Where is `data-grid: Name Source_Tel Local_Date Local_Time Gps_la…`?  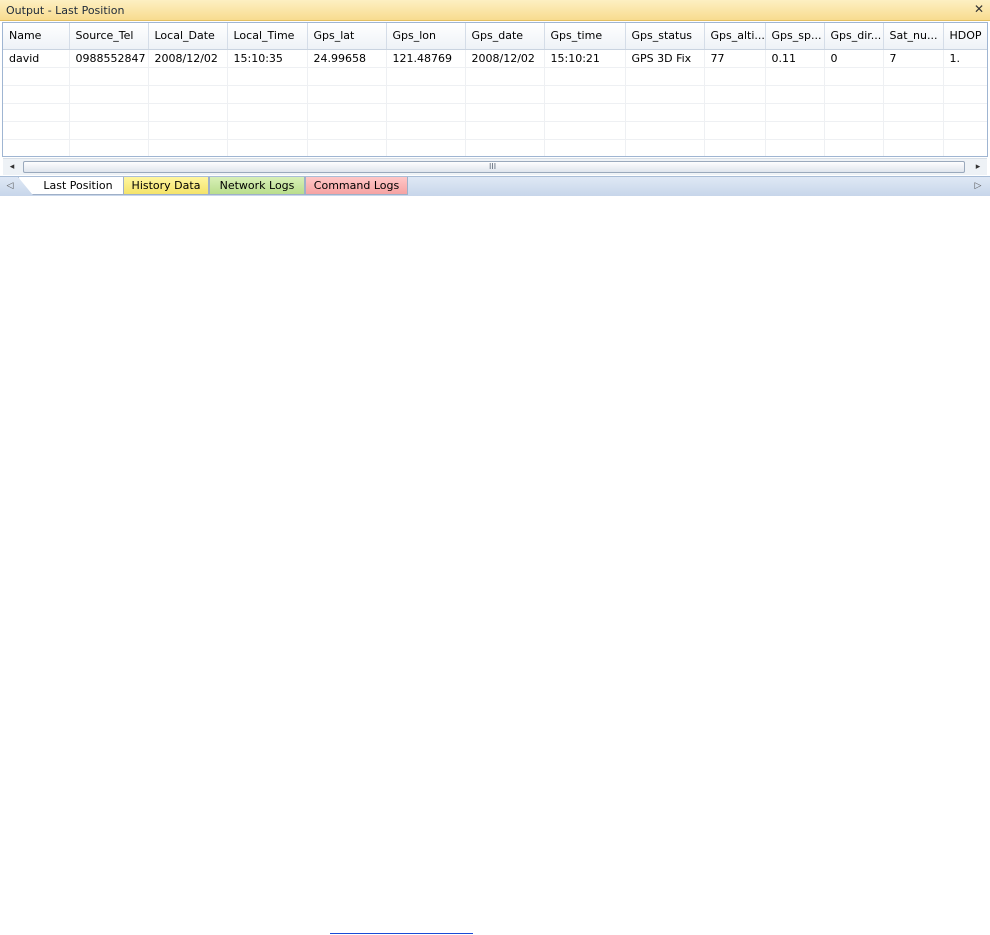
data-grid: Name Source_Tel Local_Date Local_Time Gps_la… is located at coordinates (495, 89).